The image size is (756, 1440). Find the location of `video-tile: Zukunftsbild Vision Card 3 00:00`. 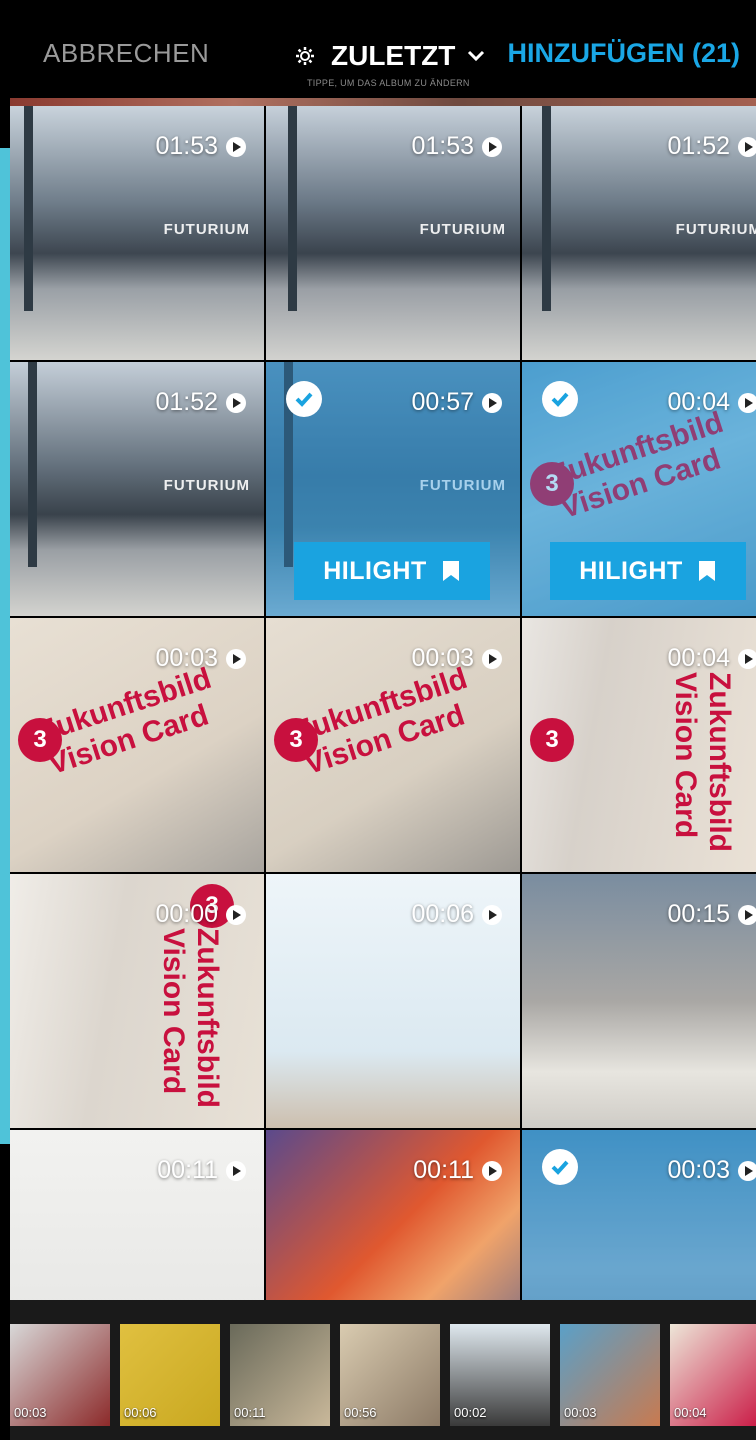

video-tile: Zukunftsbild Vision Card 3 00:00 is located at coordinates (137, 1001).